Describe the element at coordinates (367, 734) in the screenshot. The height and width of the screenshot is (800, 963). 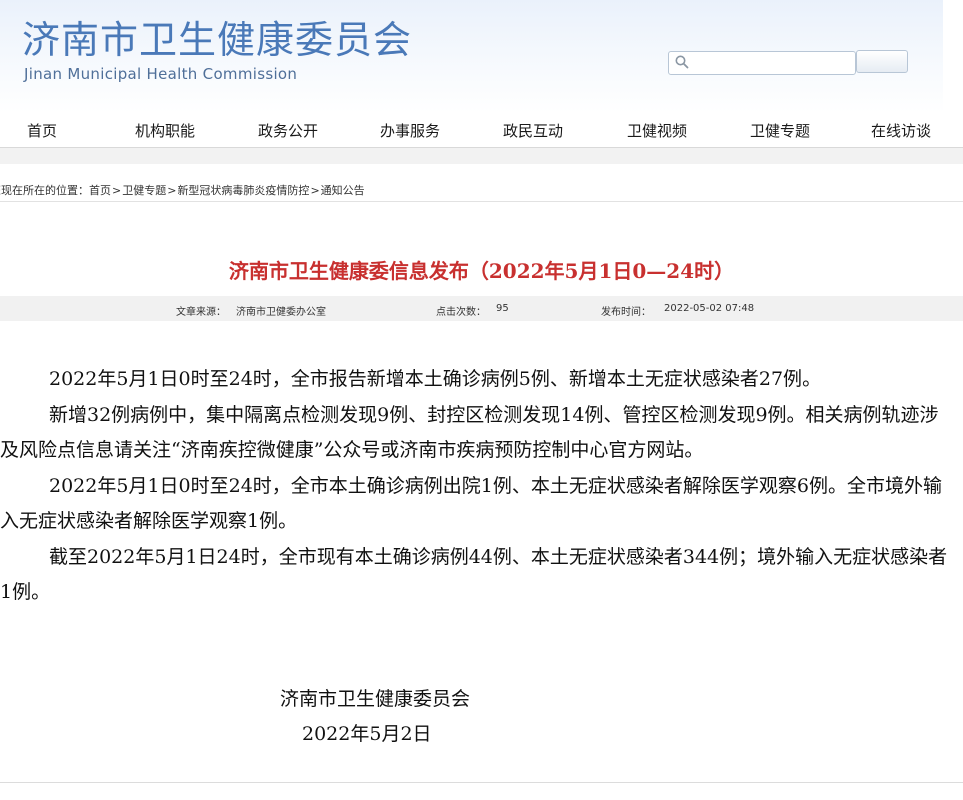
I see `signature-date: 2022年5月2日` at that location.